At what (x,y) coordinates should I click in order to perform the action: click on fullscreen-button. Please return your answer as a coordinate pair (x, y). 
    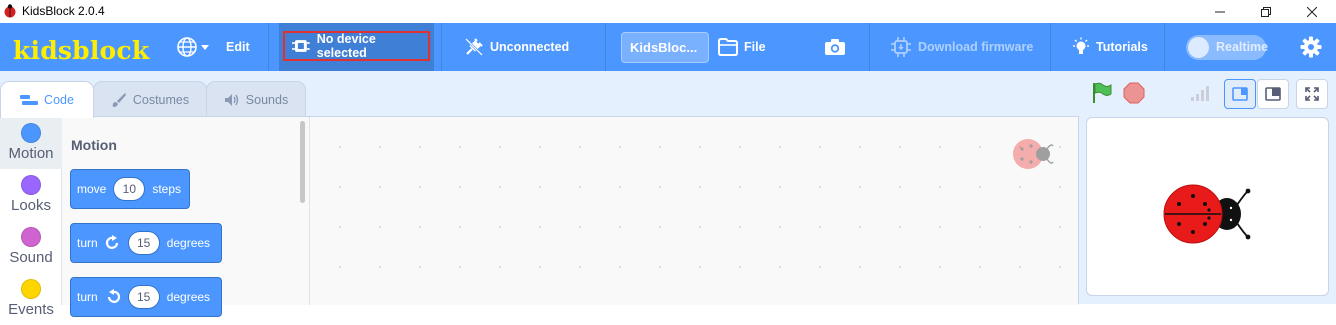
    Looking at the image, I should click on (1312, 94).